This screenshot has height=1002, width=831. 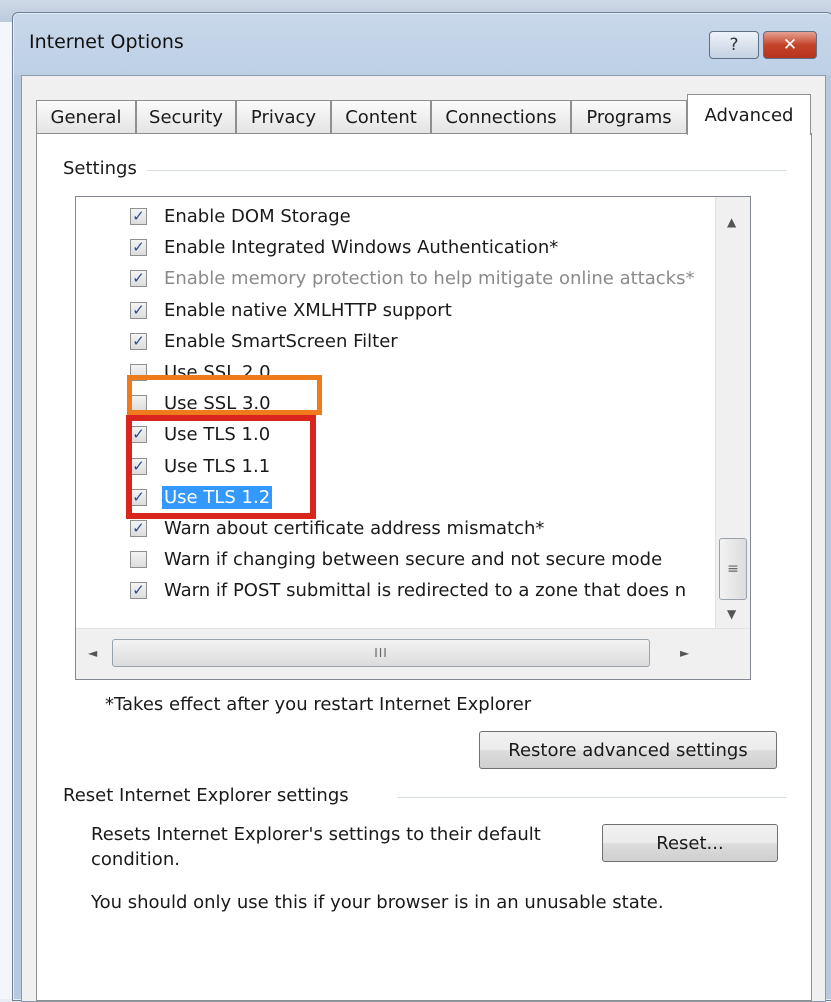 I want to click on tab-label: General, so click(x=86, y=117).